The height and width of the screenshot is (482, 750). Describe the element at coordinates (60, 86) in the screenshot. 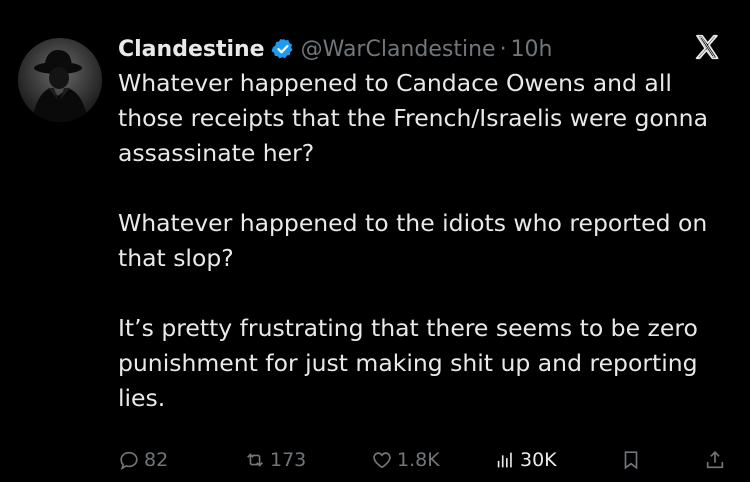

I see `avatar-silhouette` at that location.